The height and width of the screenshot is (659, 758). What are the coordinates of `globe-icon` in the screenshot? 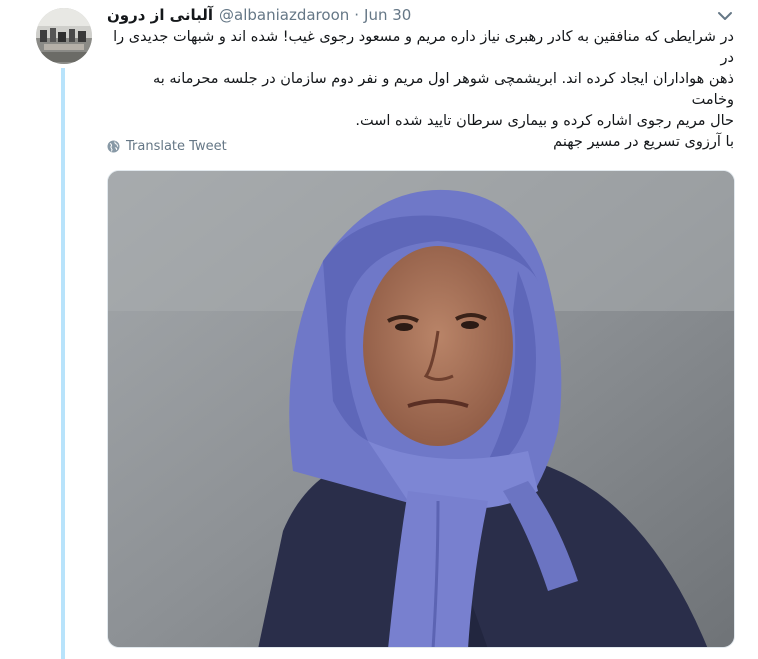 It's located at (113, 146).